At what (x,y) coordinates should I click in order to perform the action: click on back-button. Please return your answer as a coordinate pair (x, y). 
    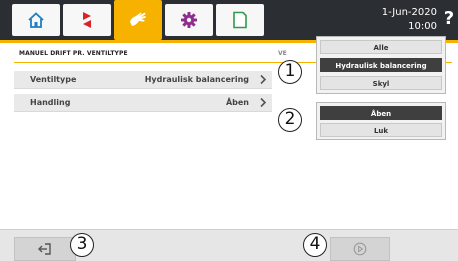
    Looking at the image, I should click on (45, 249).